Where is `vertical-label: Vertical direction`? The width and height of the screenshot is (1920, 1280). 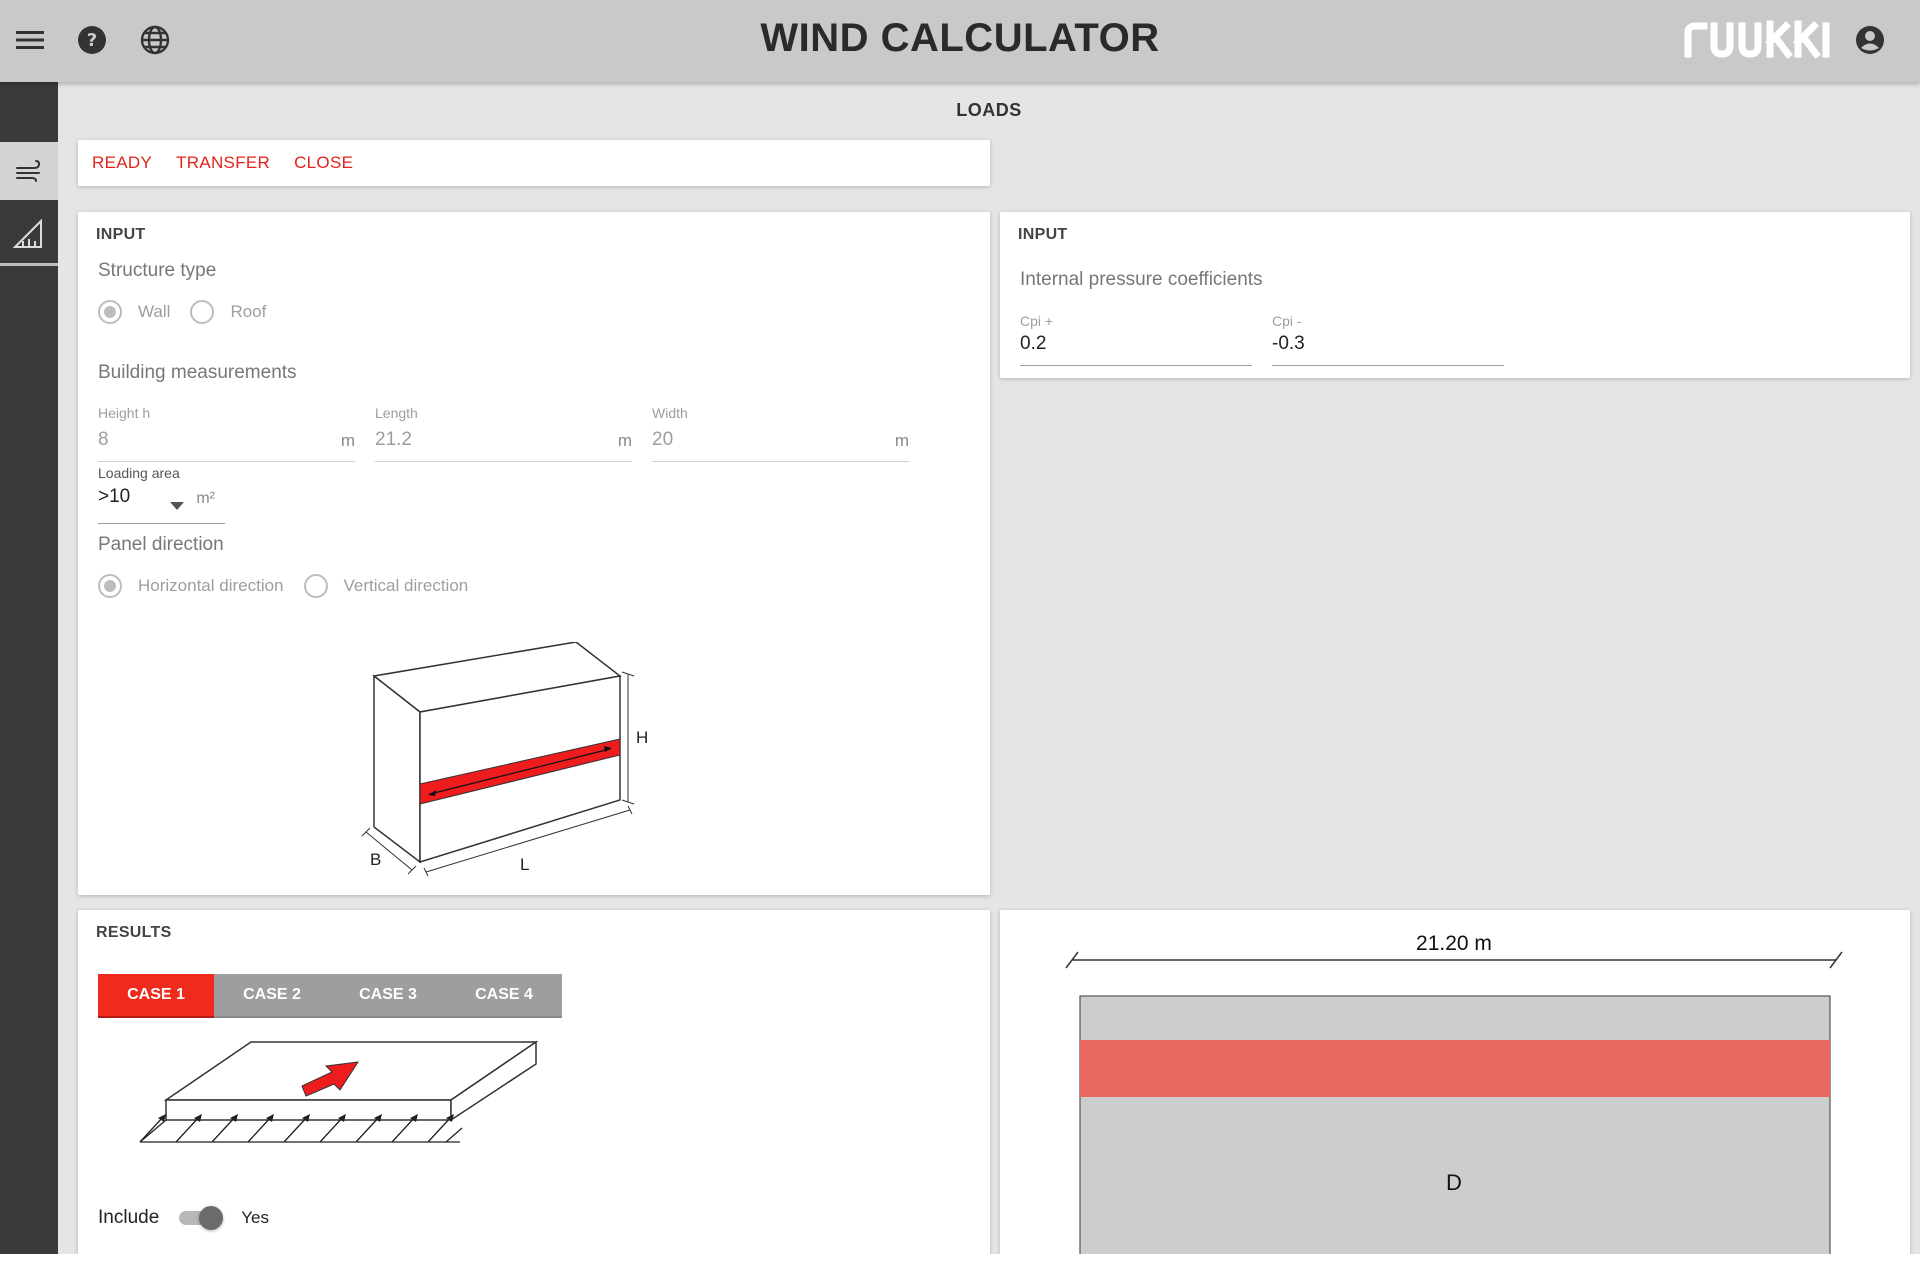 vertical-label: Vertical direction is located at coordinates (406, 585).